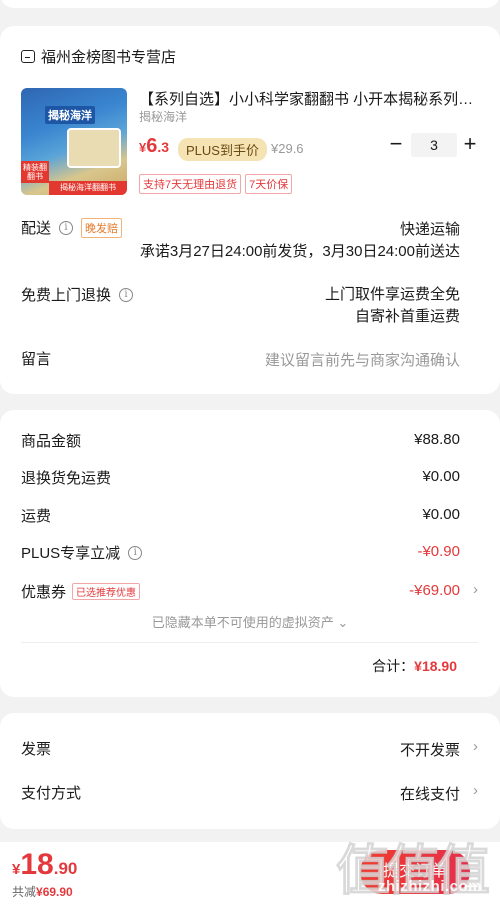 Image resolution: width=500 pixels, height=904 pixels. I want to click on goods-amount-label: 商品金额, so click(51, 440).